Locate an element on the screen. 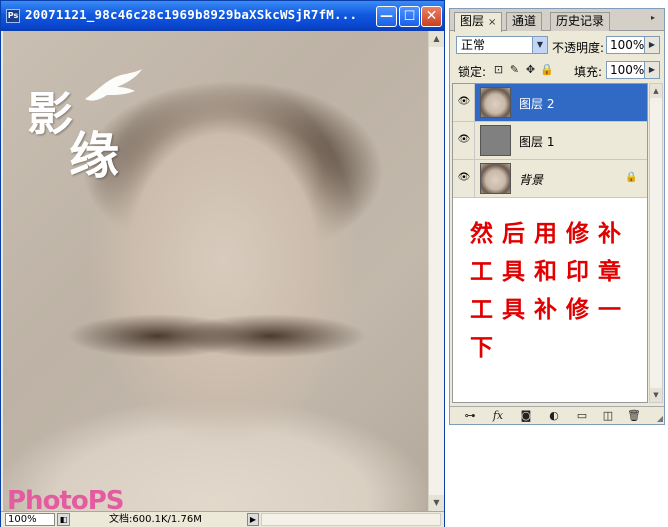 This screenshot has width=668, height=527. status-bar: 100% ◧ 文档:600.1K/1.76M ▶ is located at coordinates (222, 519).